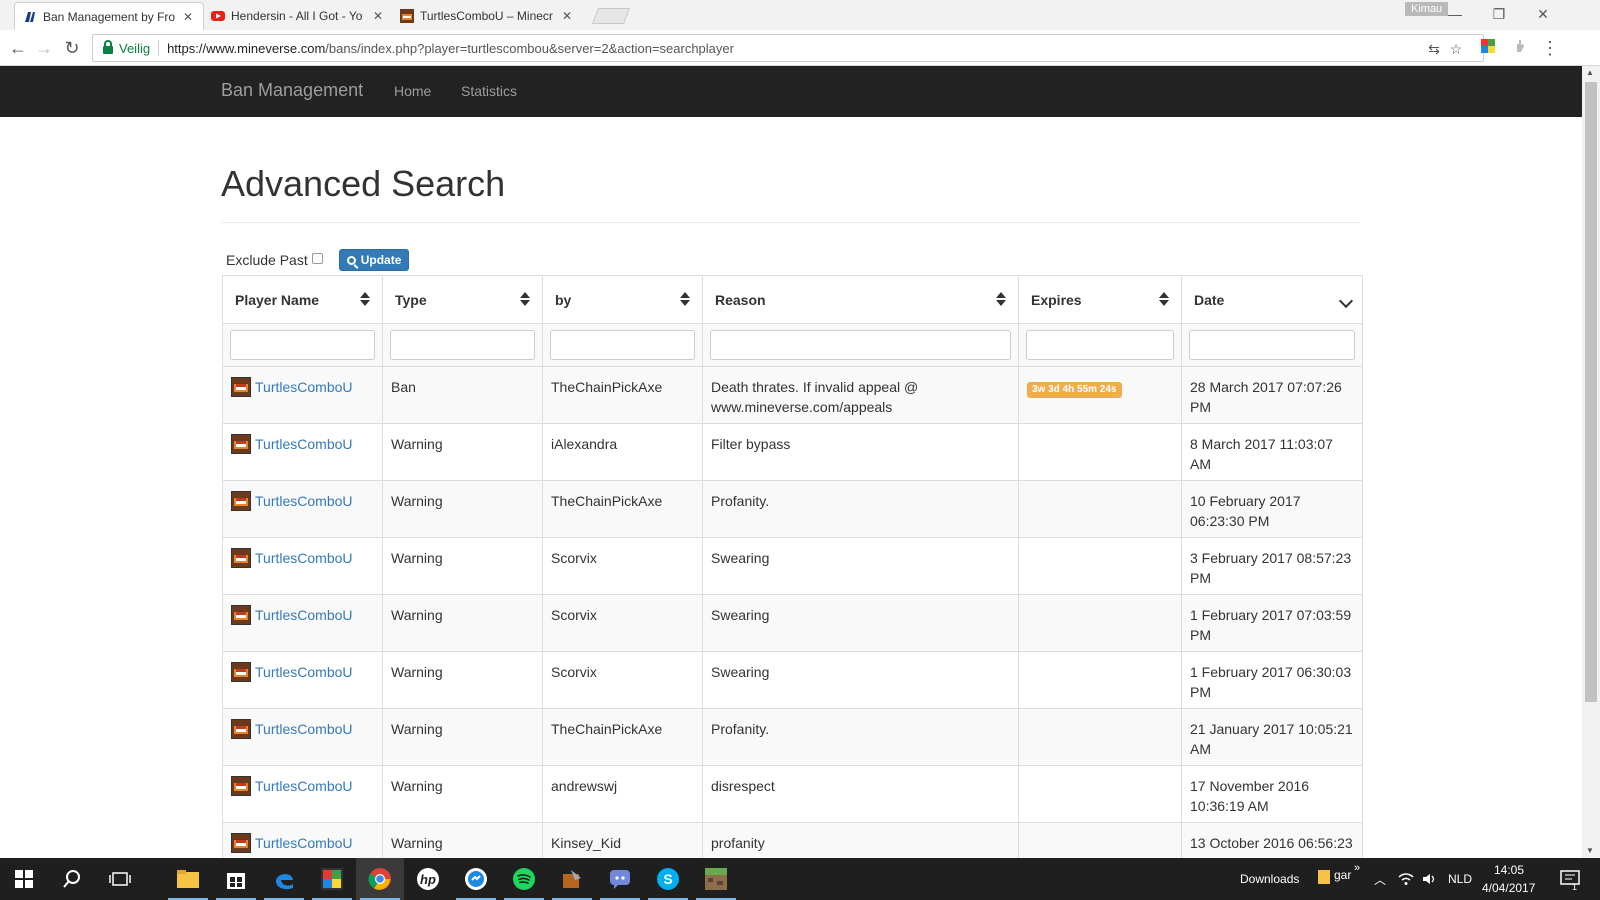 This screenshot has width=1600, height=900. What do you see at coordinates (1272, 345) in the screenshot?
I see `date-filter-input` at bounding box center [1272, 345].